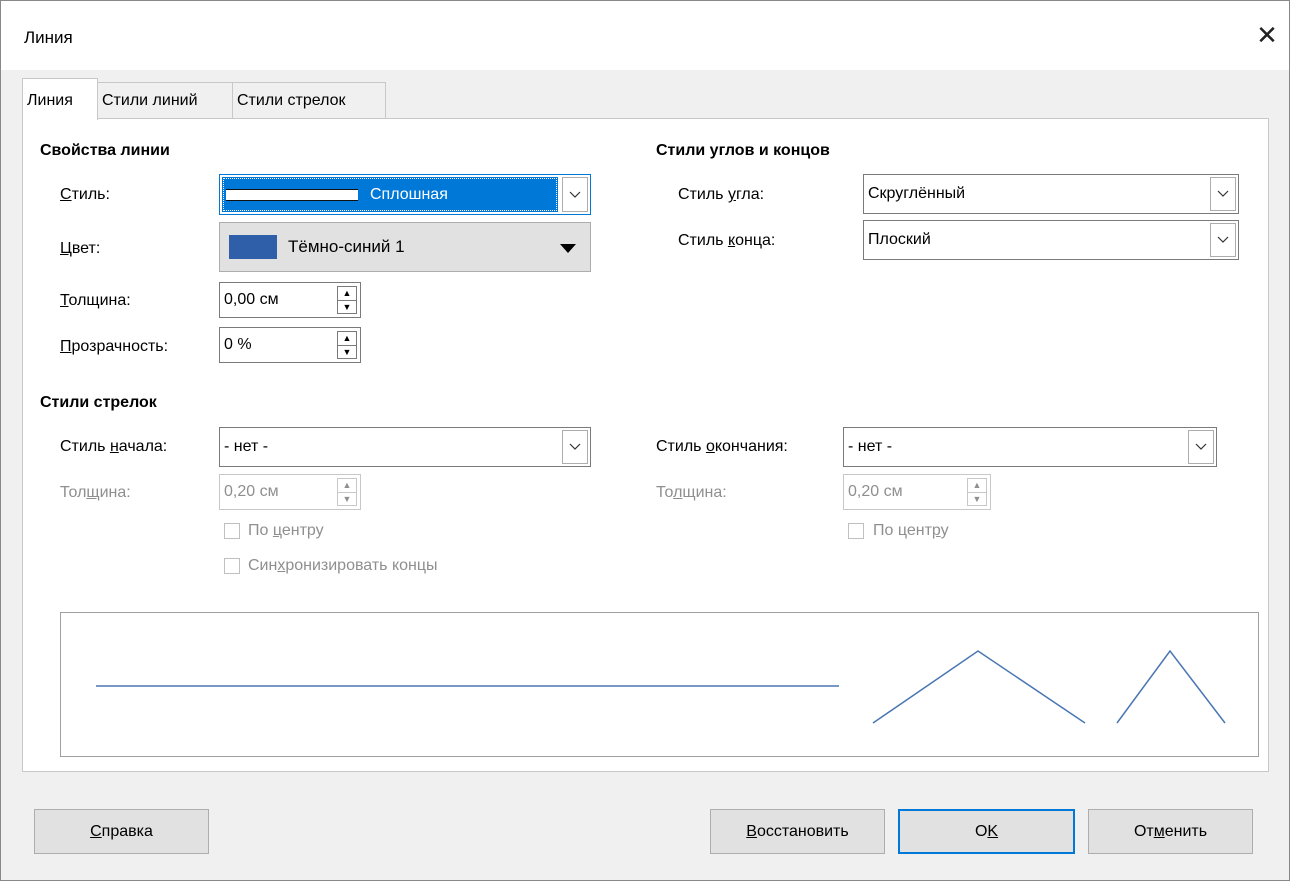 This screenshot has width=1290, height=881. I want to click on cap-style-select: Плоский, so click(1051, 240).